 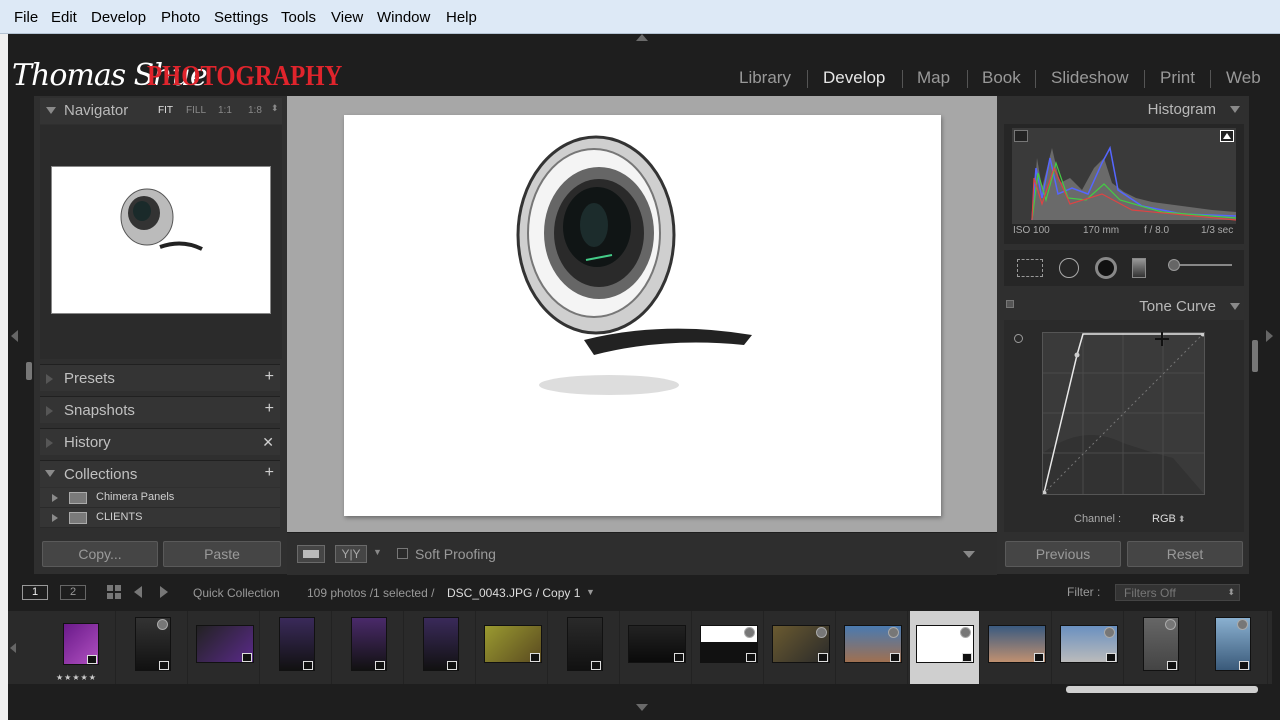 I want to click on menu-photo: Photo, so click(x=180, y=17).